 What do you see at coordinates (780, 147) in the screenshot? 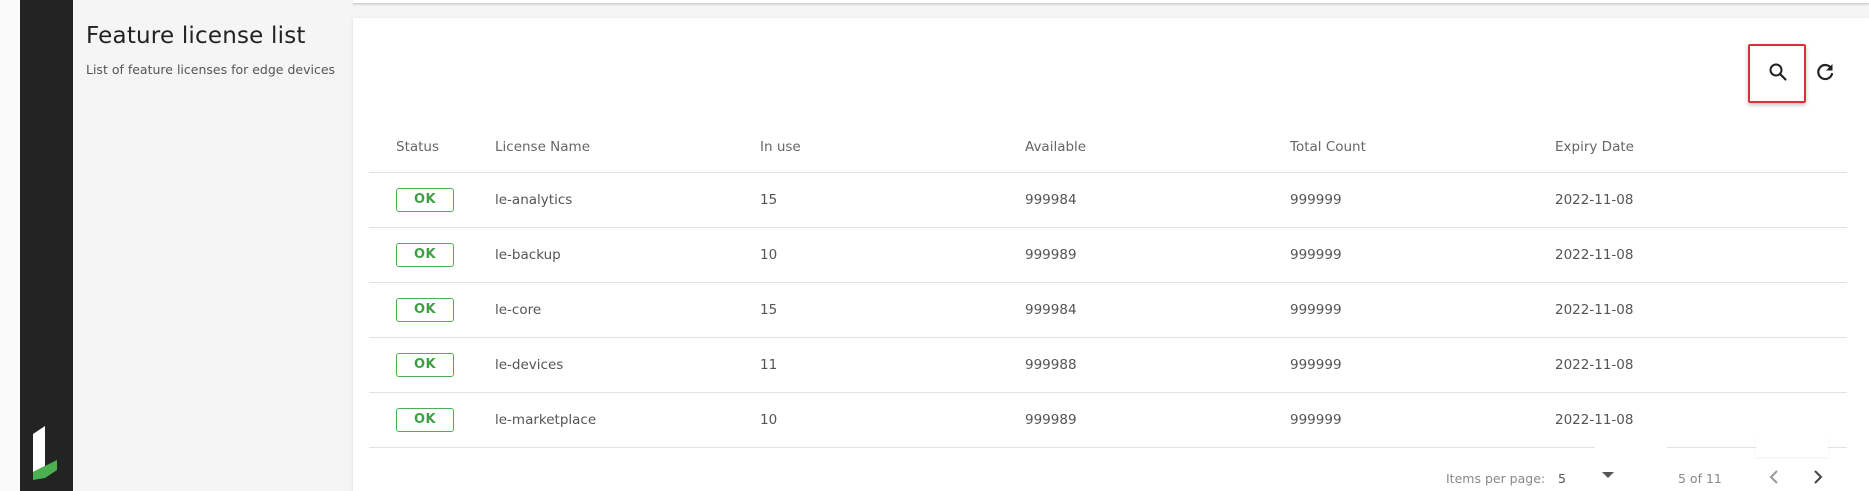
I see `column-header-in-use: In use` at bounding box center [780, 147].